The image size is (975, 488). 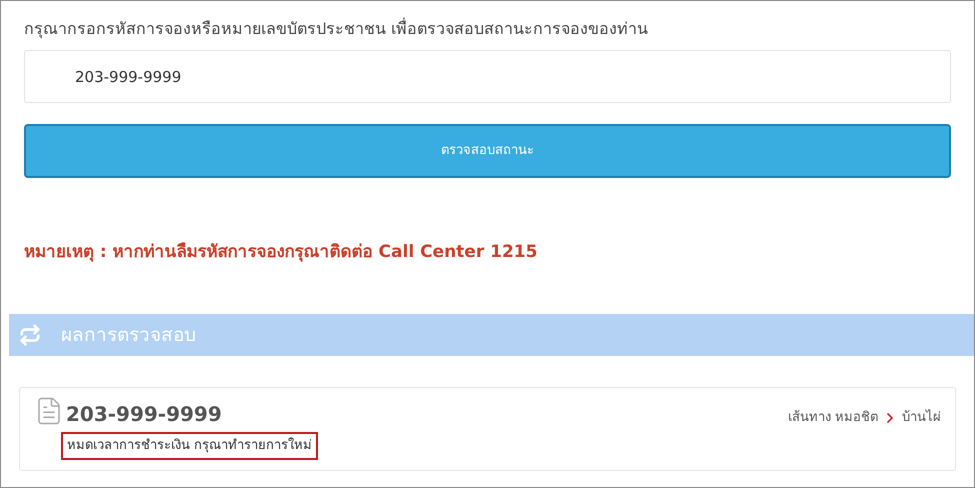 I want to click on results-title: ผลการตรวจสอบ, so click(x=128, y=335).